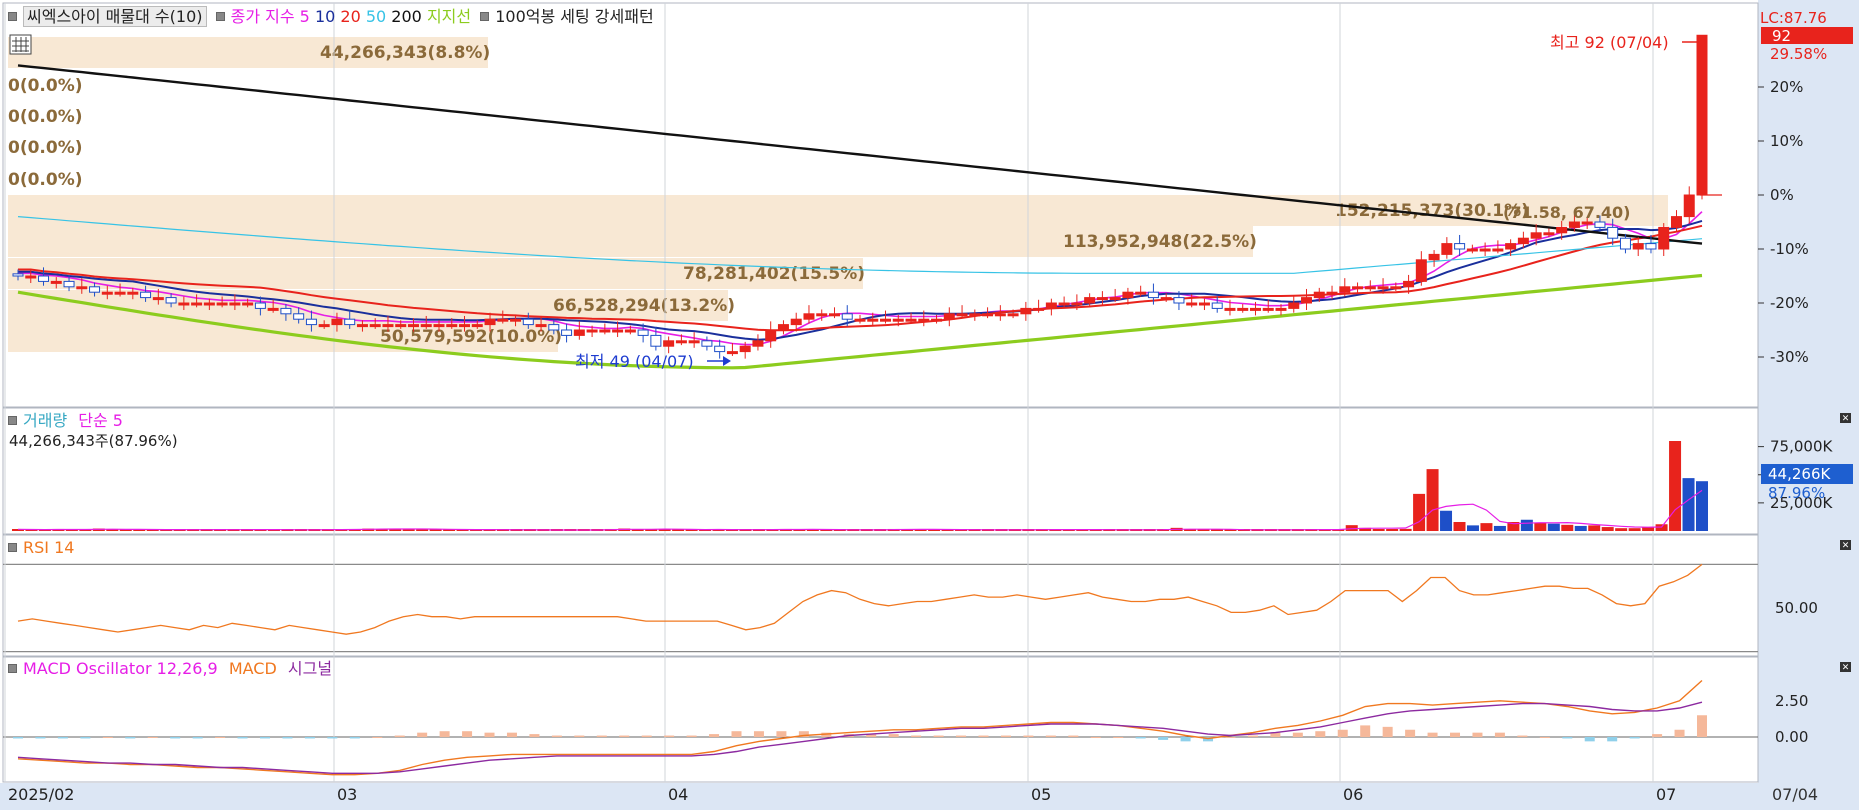  Describe the element at coordinates (860, 486) in the screenshot. I see `volume-bar-layer` at that location.